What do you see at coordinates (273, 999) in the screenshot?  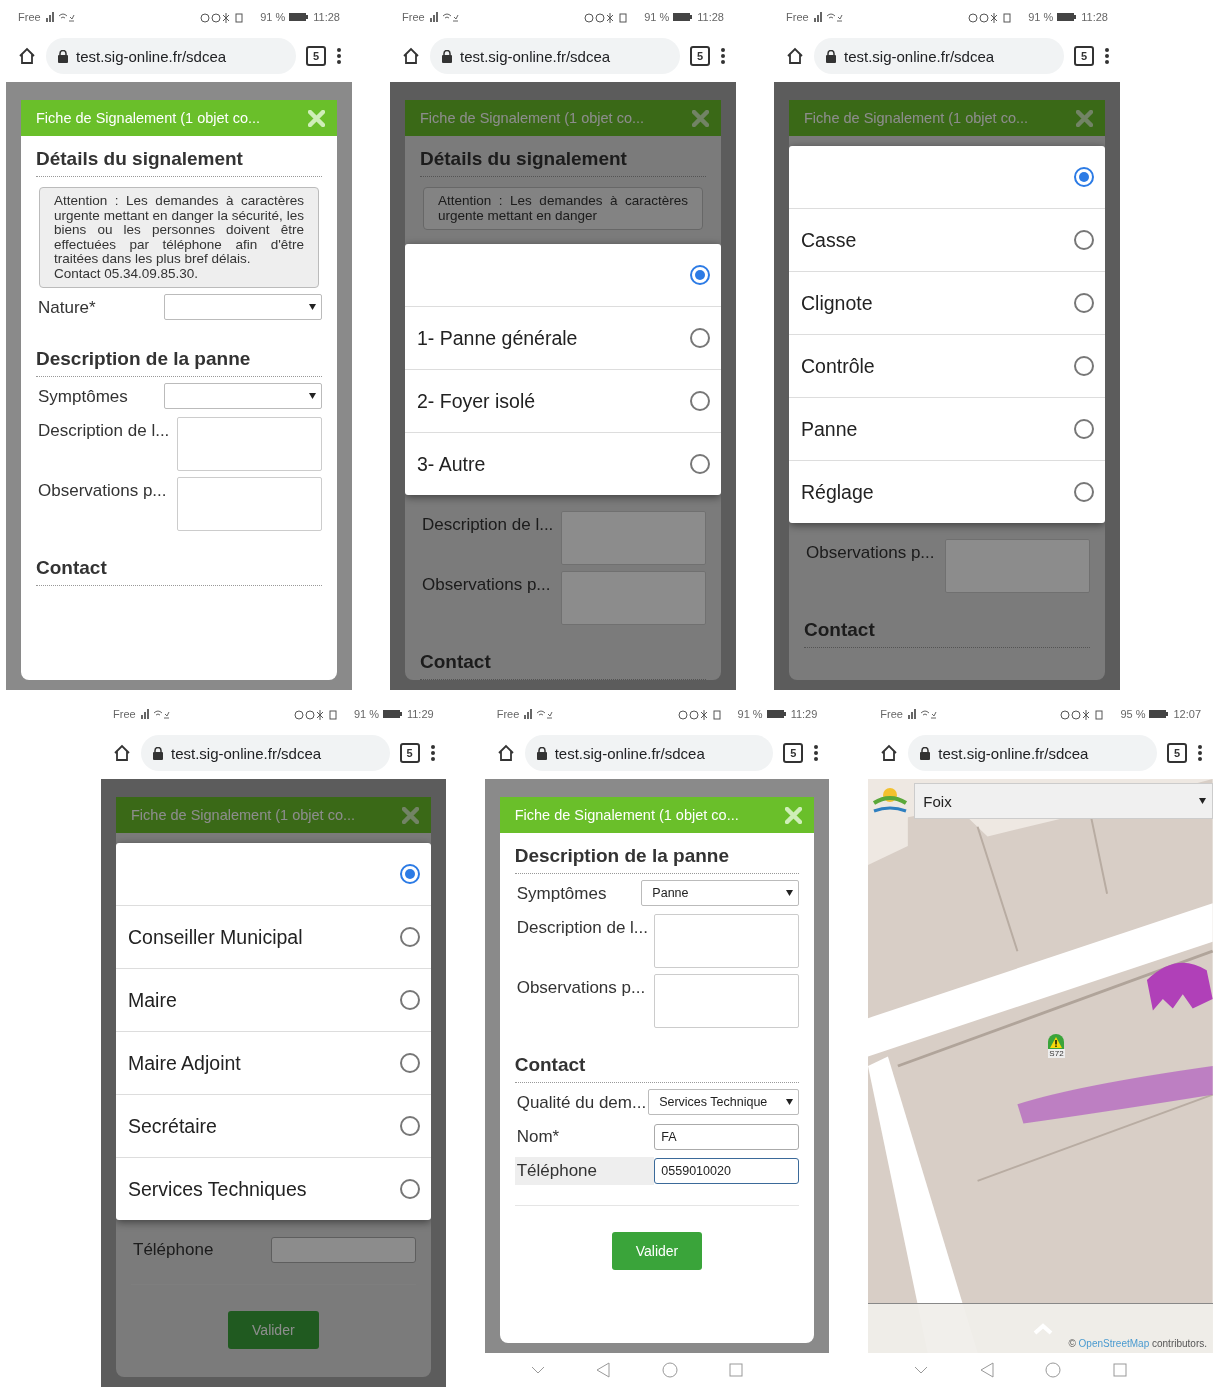 I see `option-item: Maire` at bounding box center [273, 999].